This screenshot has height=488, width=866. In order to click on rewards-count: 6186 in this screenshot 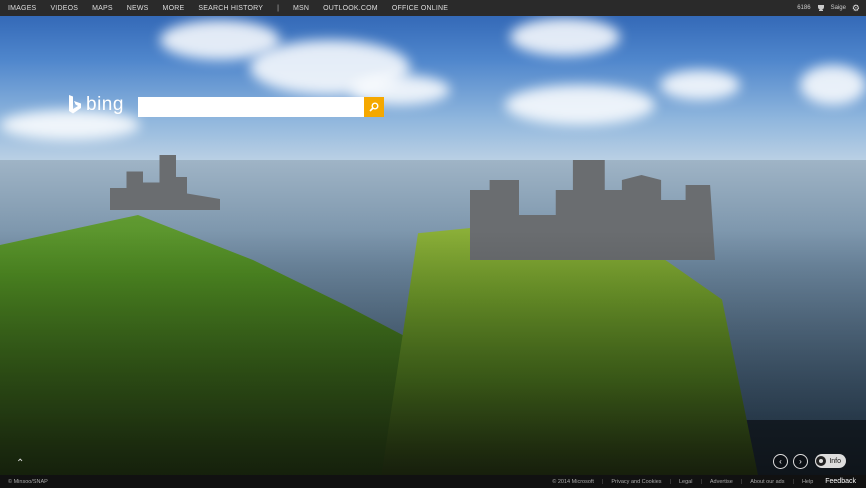, I will do `click(803, 8)`.